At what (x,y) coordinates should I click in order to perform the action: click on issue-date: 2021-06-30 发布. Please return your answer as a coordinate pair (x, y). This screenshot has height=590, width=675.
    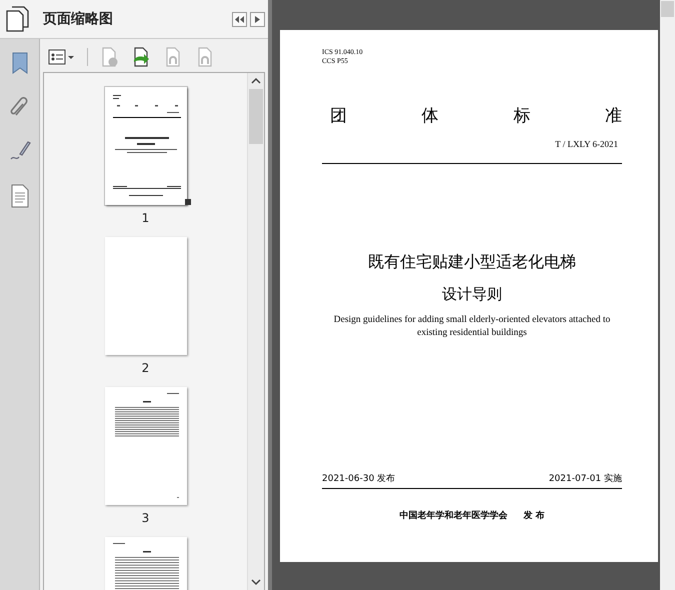
    Looking at the image, I should click on (359, 478).